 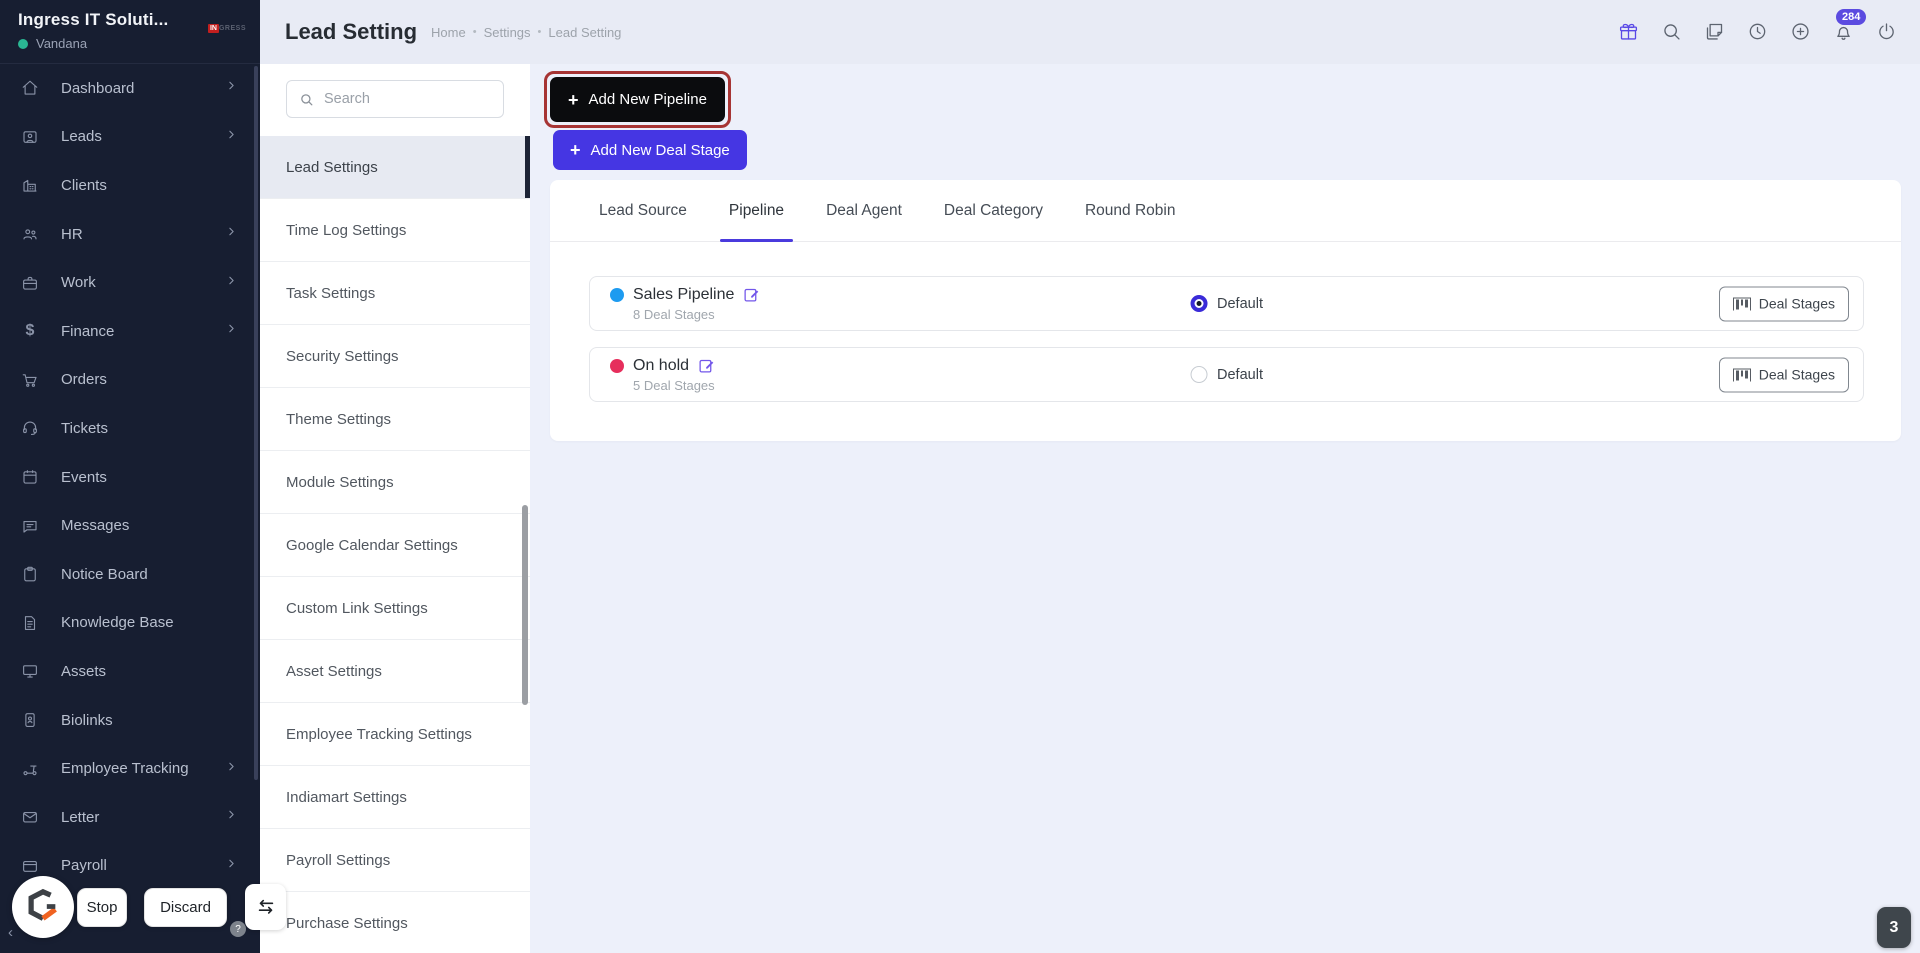 What do you see at coordinates (1758, 32) in the screenshot?
I see `clock-icon` at bounding box center [1758, 32].